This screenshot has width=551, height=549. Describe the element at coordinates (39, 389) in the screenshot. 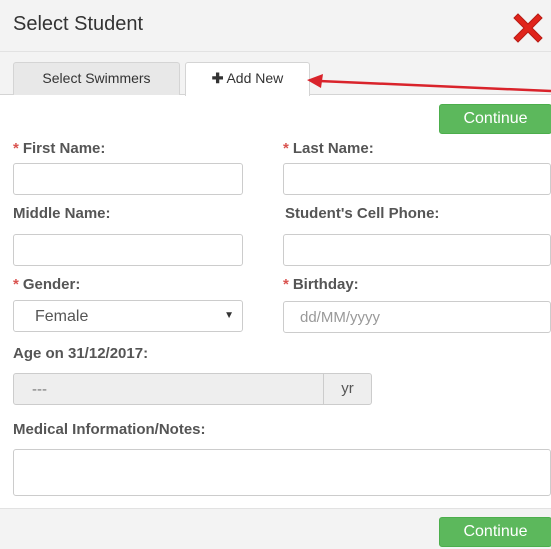

I see `age-value: ---` at that location.